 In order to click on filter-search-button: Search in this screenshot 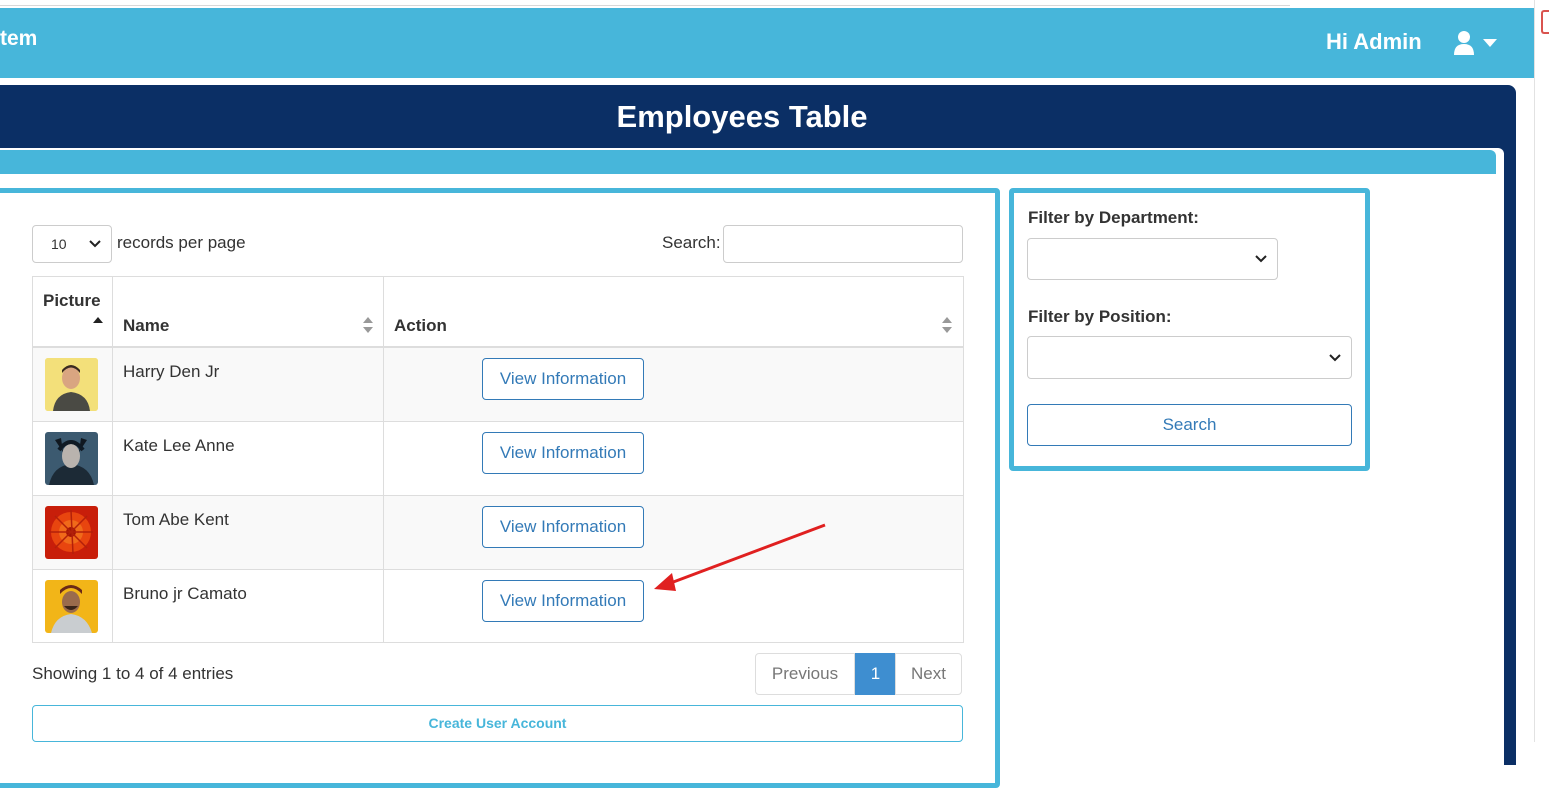, I will do `click(1189, 425)`.